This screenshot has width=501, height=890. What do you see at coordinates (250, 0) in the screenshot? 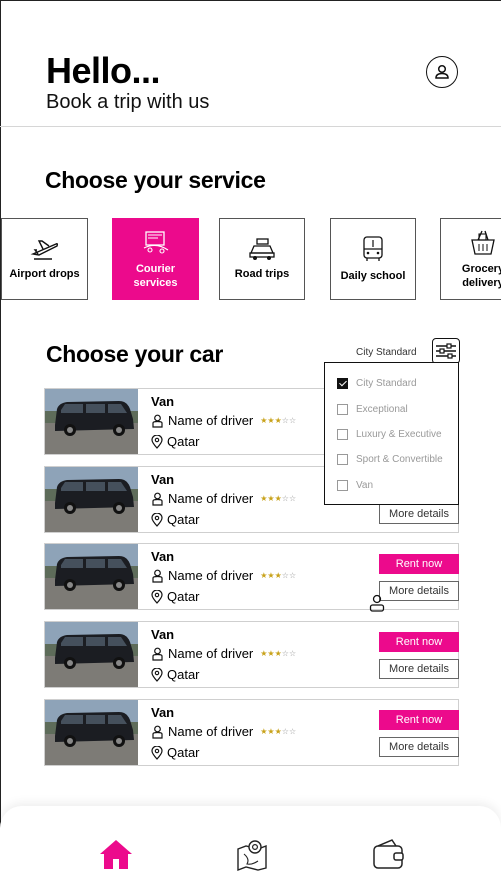
I see `top-border` at bounding box center [250, 0].